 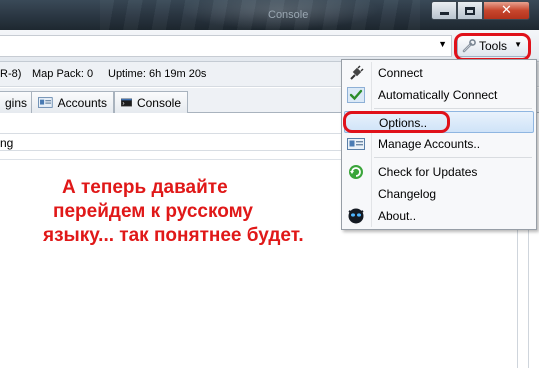 I want to click on annotation-line: перейдем к русскому, so click(x=153, y=211).